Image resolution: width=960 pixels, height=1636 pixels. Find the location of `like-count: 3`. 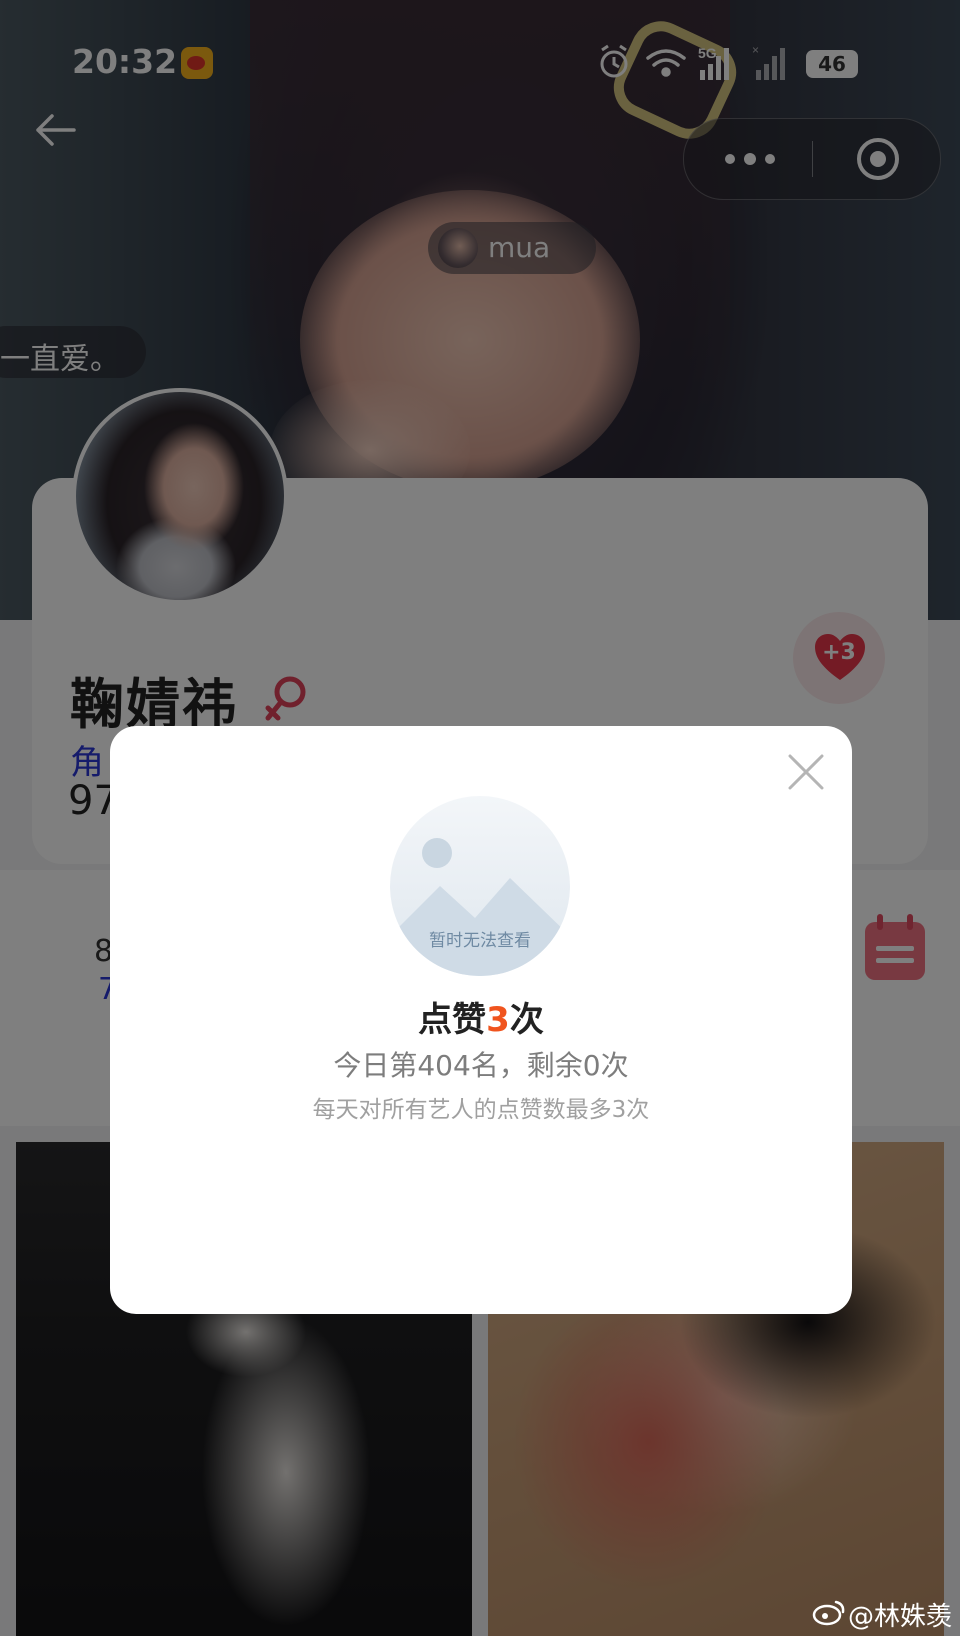

like-count: 3 is located at coordinates (498, 1020).